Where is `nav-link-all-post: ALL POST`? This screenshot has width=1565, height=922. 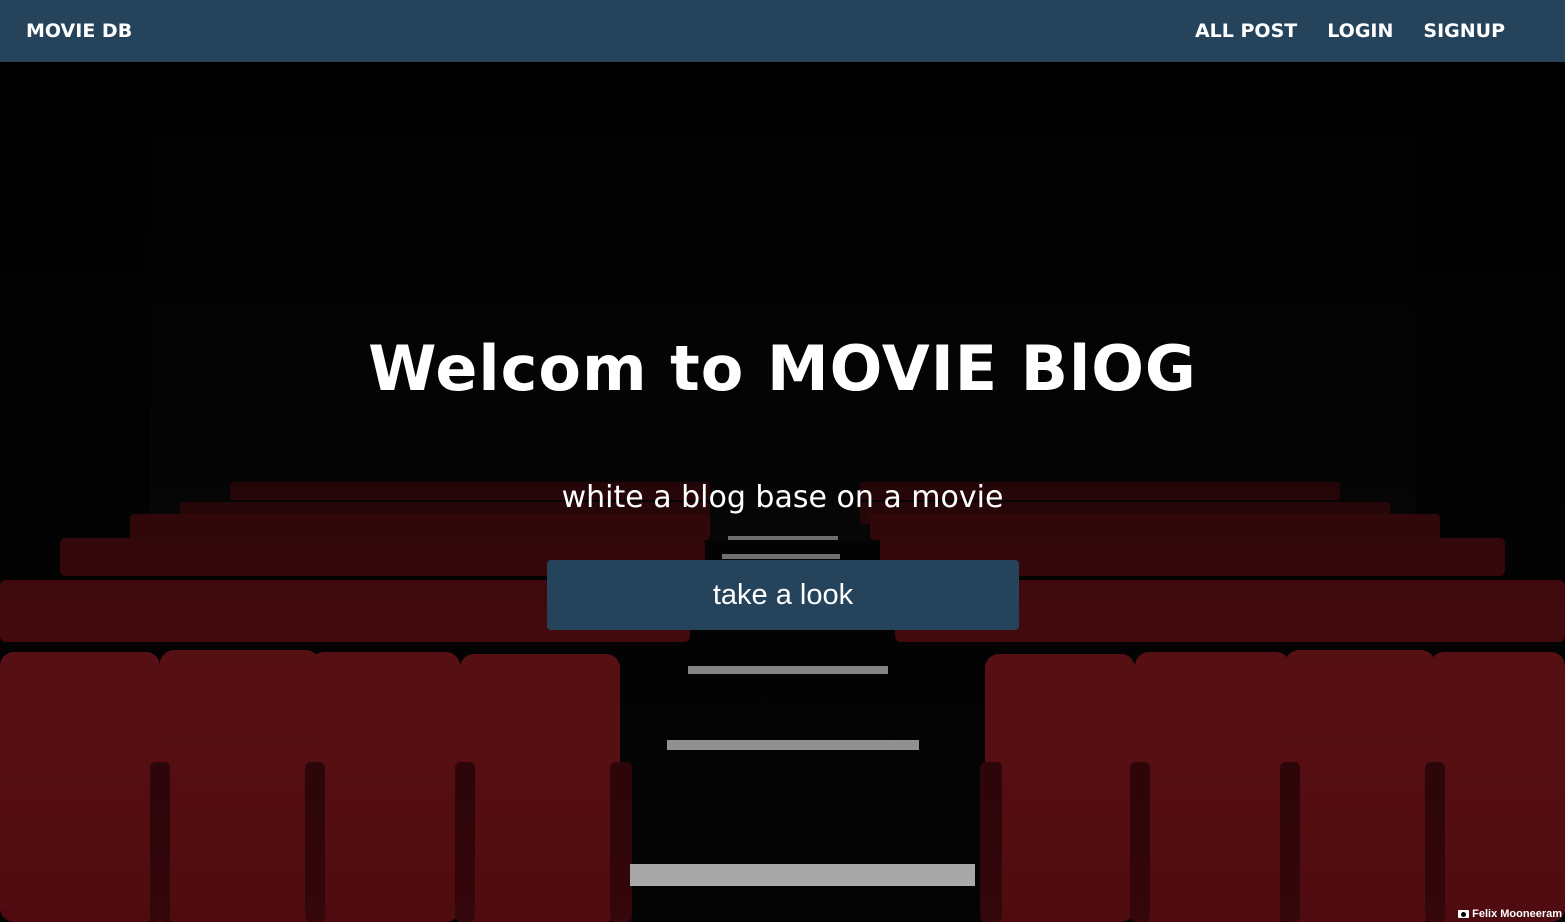
nav-link-all-post: ALL POST is located at coordinates (1246, 31).